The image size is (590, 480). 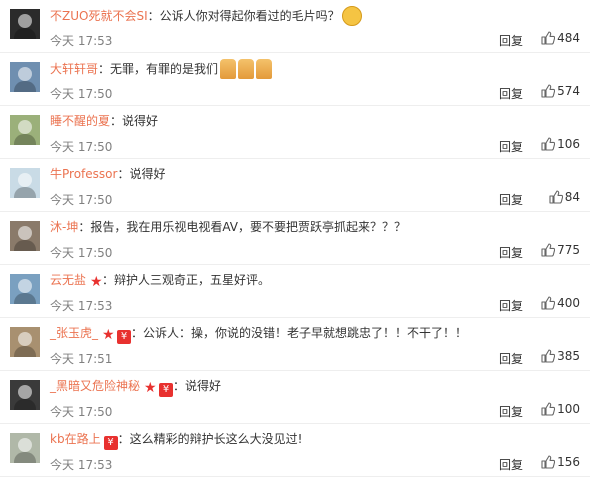 What do you see at coordinates (295, 132) in the screenshot?
I see `comment-item: 睡不醒的夏：说得好 今天 17:50 回复 106` at bounding box center [295, 132].